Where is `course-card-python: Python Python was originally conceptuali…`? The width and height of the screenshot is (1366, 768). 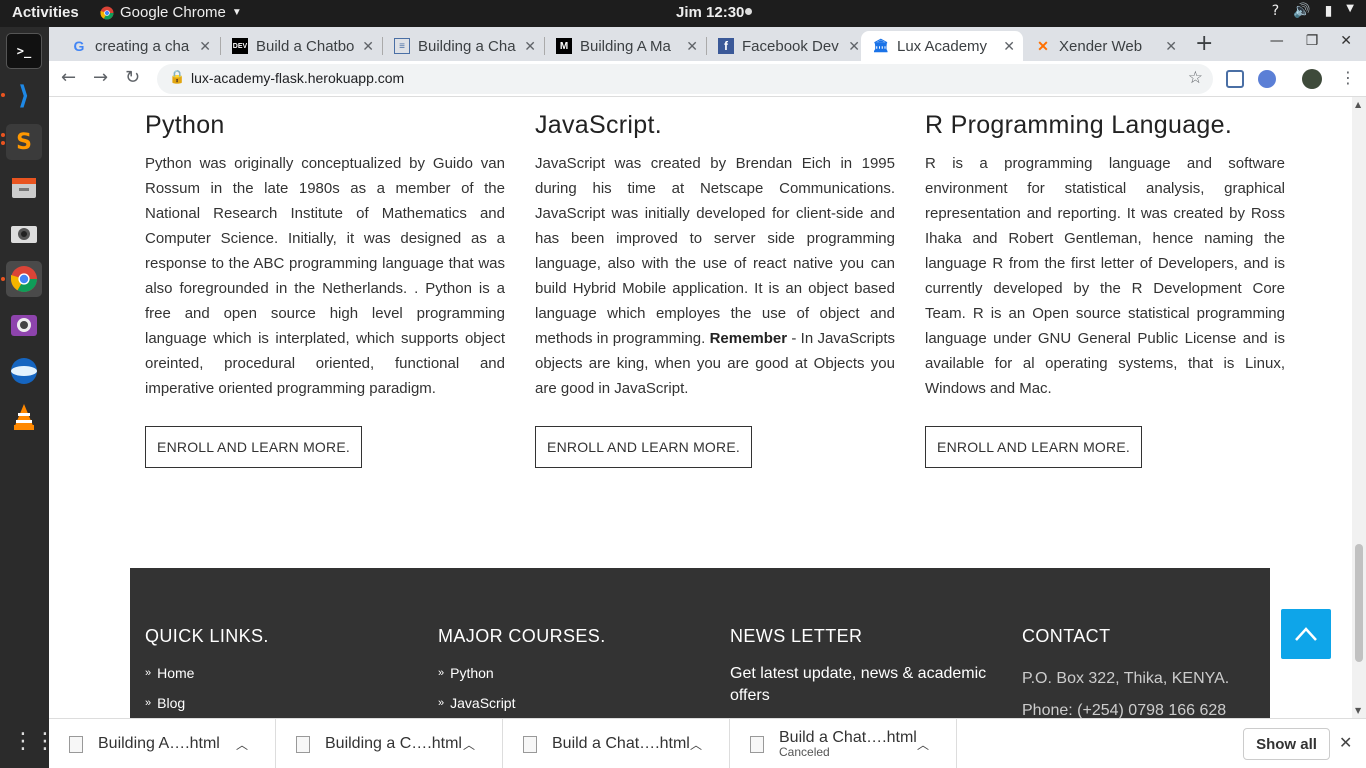
course-card-python: Python Python was originally conceptuali… is located at coordinates (325, 256).